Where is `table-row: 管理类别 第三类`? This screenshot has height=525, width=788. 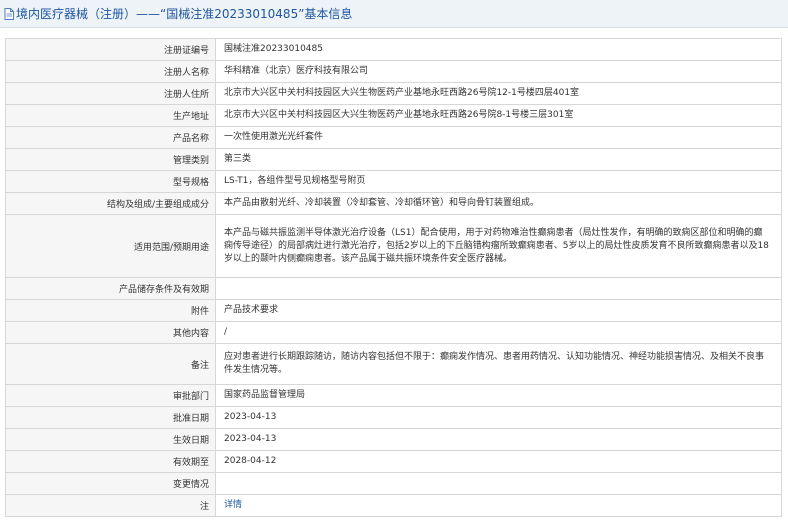
table-row: 管理类别 第三类 is located at coordinates (393, 159).